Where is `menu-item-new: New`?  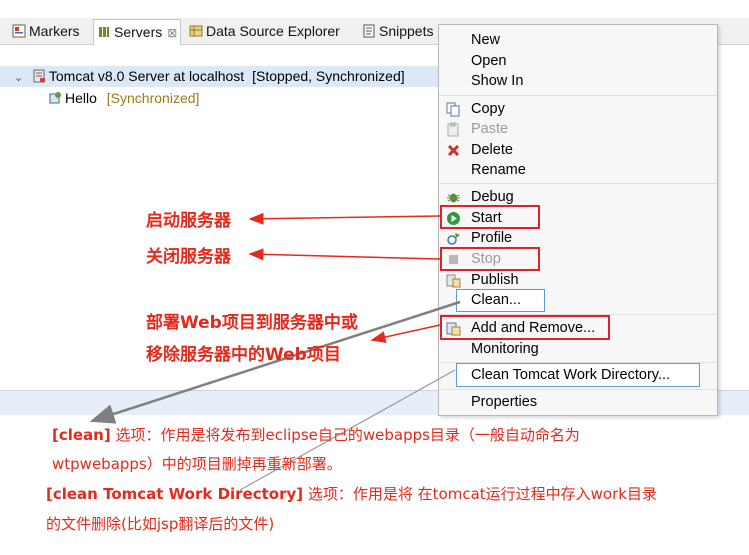 menu-item-new: New is located at coordinates (578, 40).